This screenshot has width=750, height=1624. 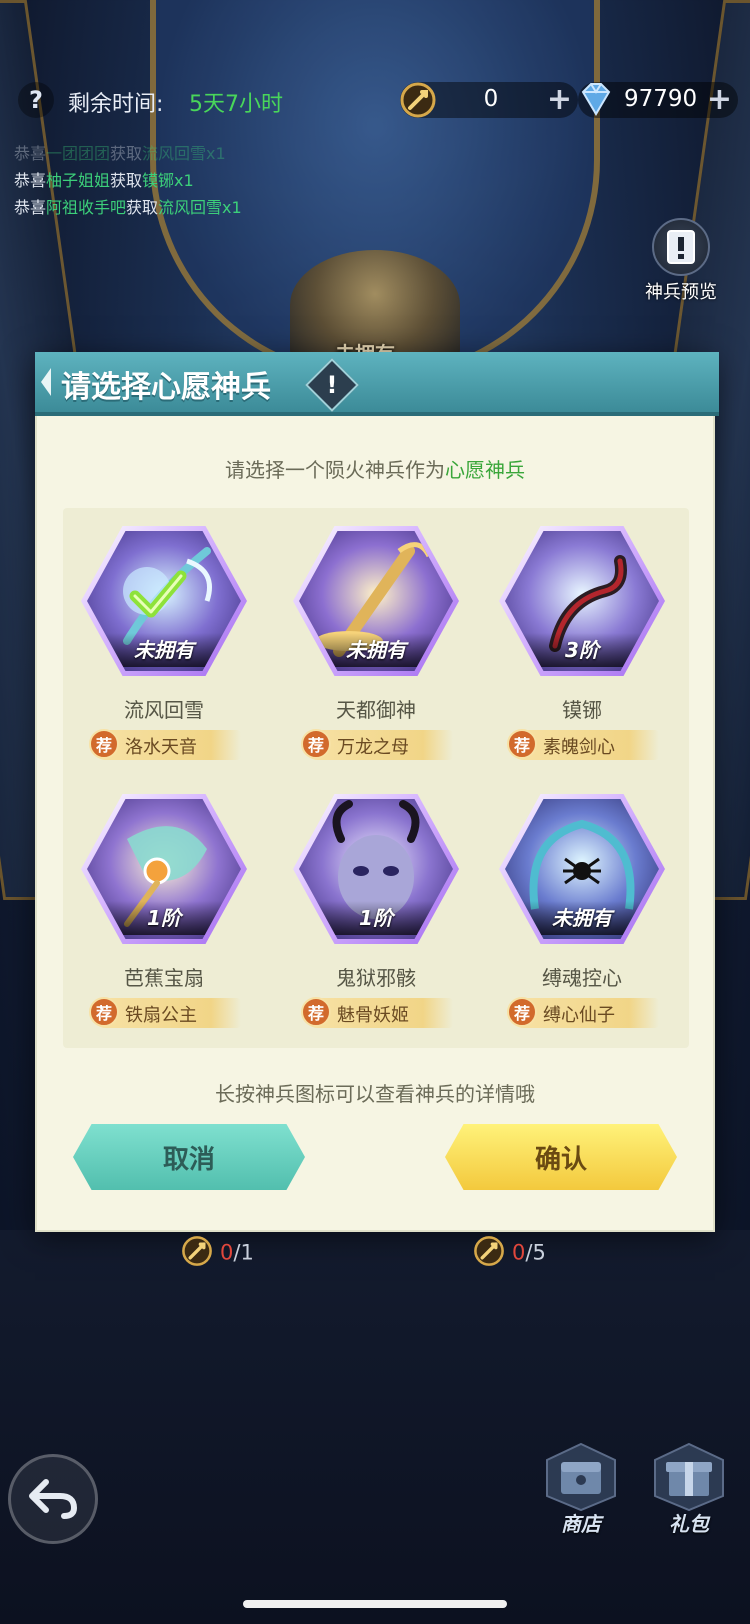 What do you see at coordinates (377, 384) in the screenshot?
I see `dialog-header: 请选择心愿神兵 !` at bounding box center [377, 384].